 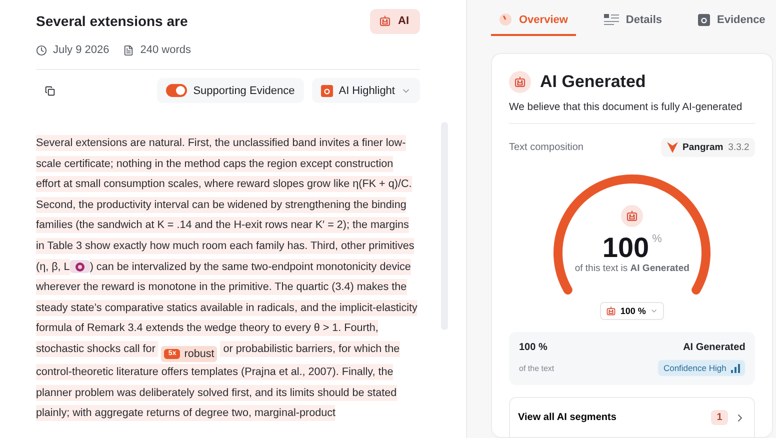 I want to click on stat-label: AI Generated, so click(x=714, y=347).